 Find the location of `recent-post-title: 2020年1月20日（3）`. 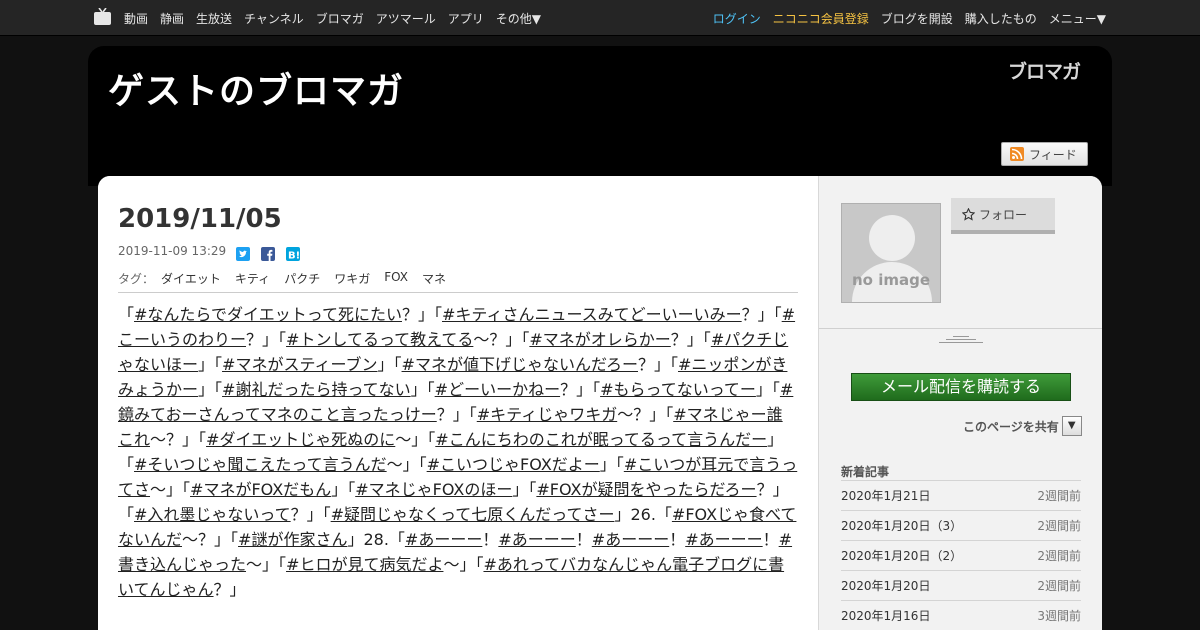

recent-post-title: 2020年1月20日（3） is located at coordinates (901, 525).